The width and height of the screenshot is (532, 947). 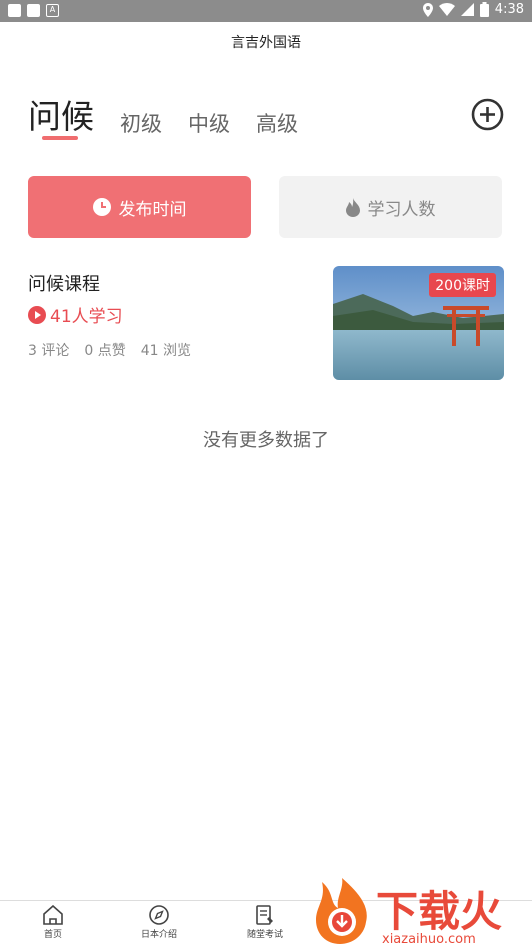 I want to click on signal-icon, so click(x=467, y=9).